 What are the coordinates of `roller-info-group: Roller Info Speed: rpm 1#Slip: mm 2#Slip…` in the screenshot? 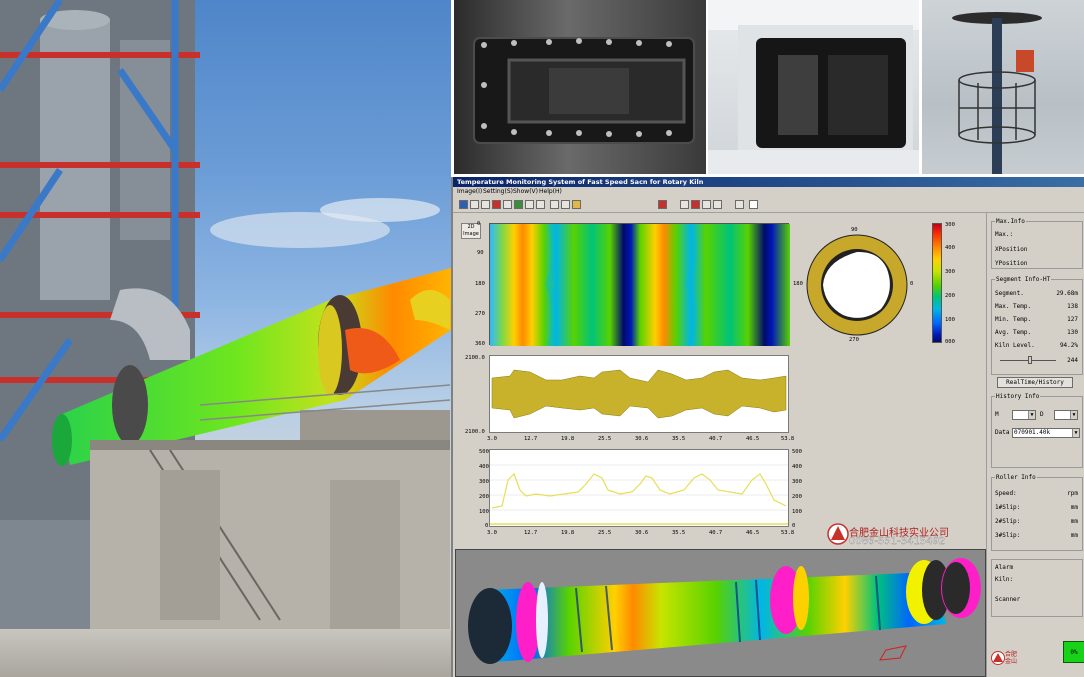 It's located at (1037, 512).